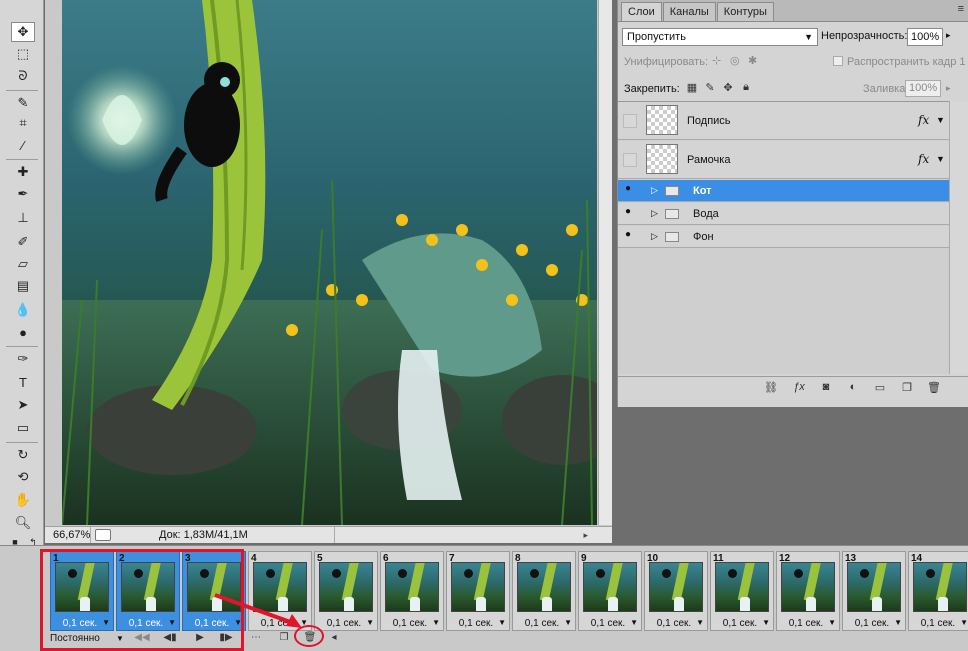 This screenshot has height=651, width=968. What do you see at coordinates (783, 214) in the screenshot?
I see `group-row: ▷ Вода` at bounding box center [783, 214].